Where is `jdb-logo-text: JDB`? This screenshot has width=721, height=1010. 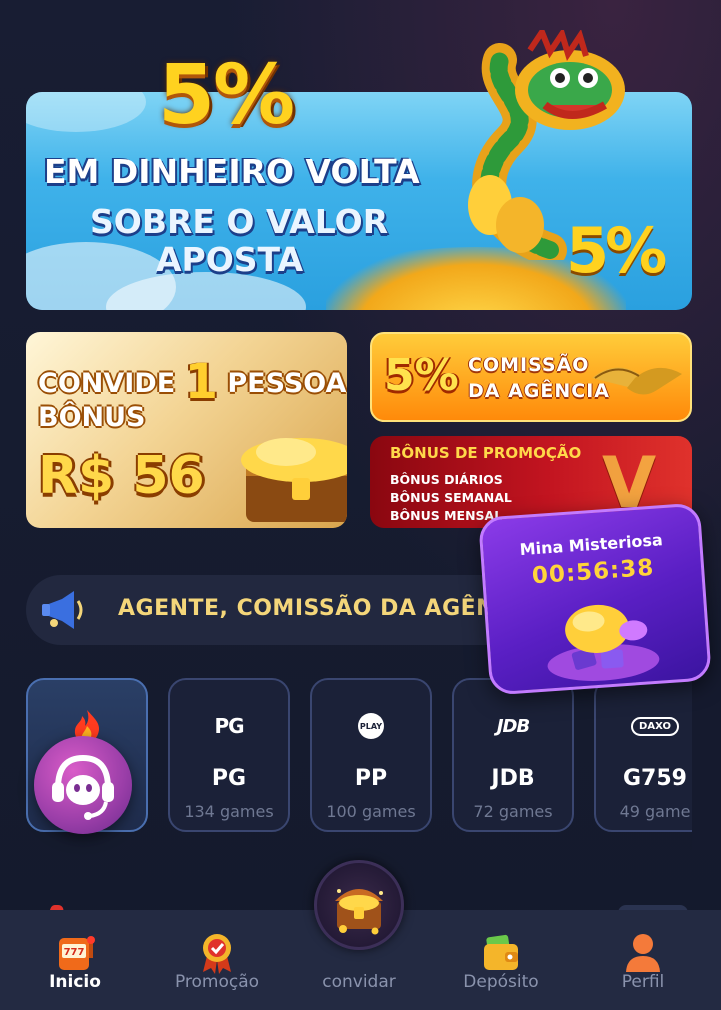
jdb-logo-text: JDB is located at coordinates (513, 726).